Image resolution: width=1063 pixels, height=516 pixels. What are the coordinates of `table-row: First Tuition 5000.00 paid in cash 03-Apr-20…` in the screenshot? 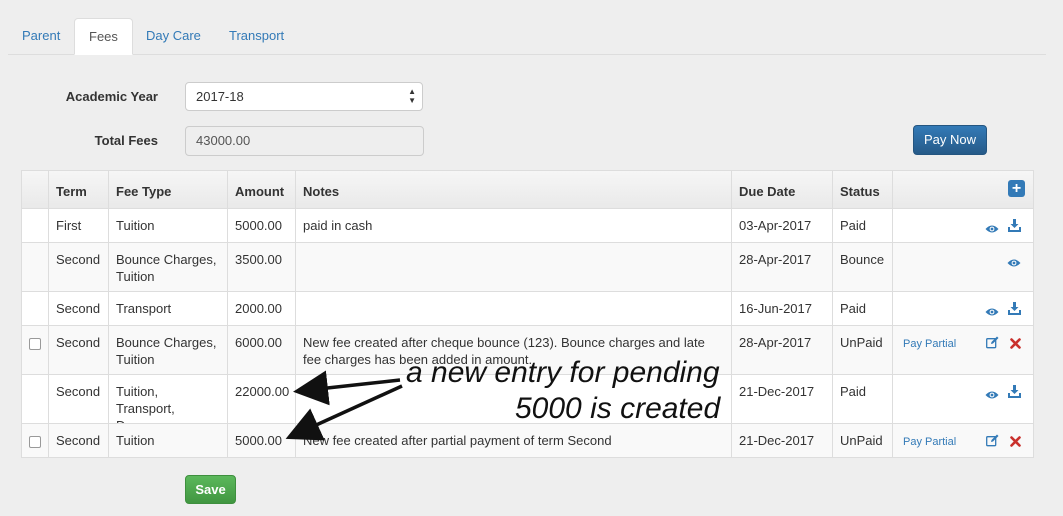 It's located at (527, 225).